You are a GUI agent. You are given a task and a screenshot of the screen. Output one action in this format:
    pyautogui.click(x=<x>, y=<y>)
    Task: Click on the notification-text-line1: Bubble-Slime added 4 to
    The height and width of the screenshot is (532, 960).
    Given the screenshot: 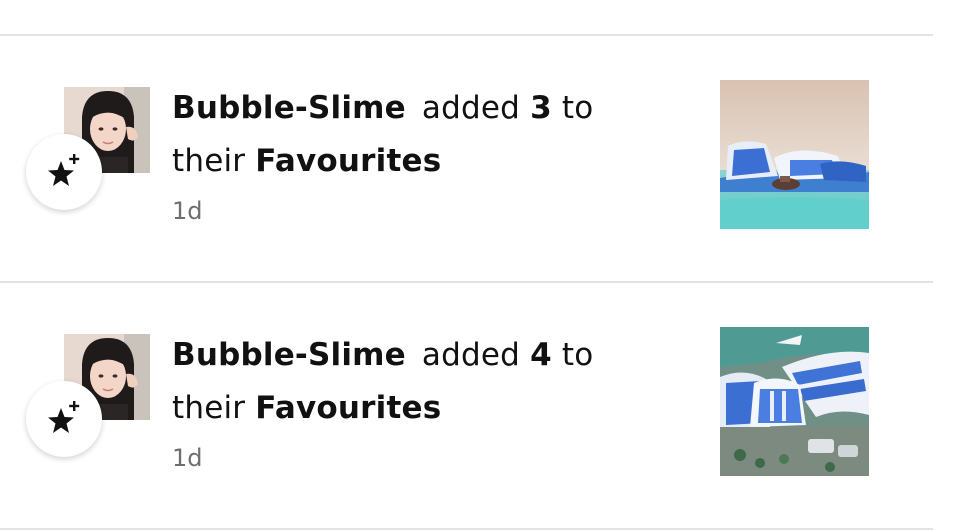 What is the action you would take?
    pyautogui.click(x=382, y=355)
    